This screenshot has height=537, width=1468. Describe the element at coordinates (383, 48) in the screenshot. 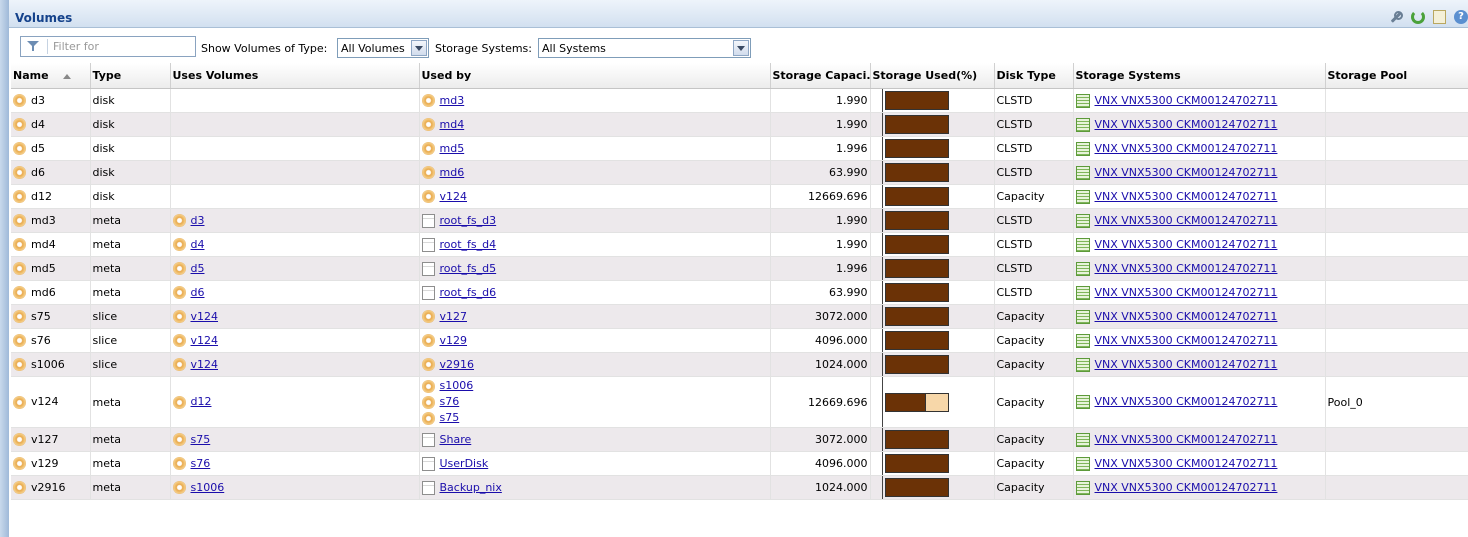

I see `volume-type-select: All Volumes` at that location.